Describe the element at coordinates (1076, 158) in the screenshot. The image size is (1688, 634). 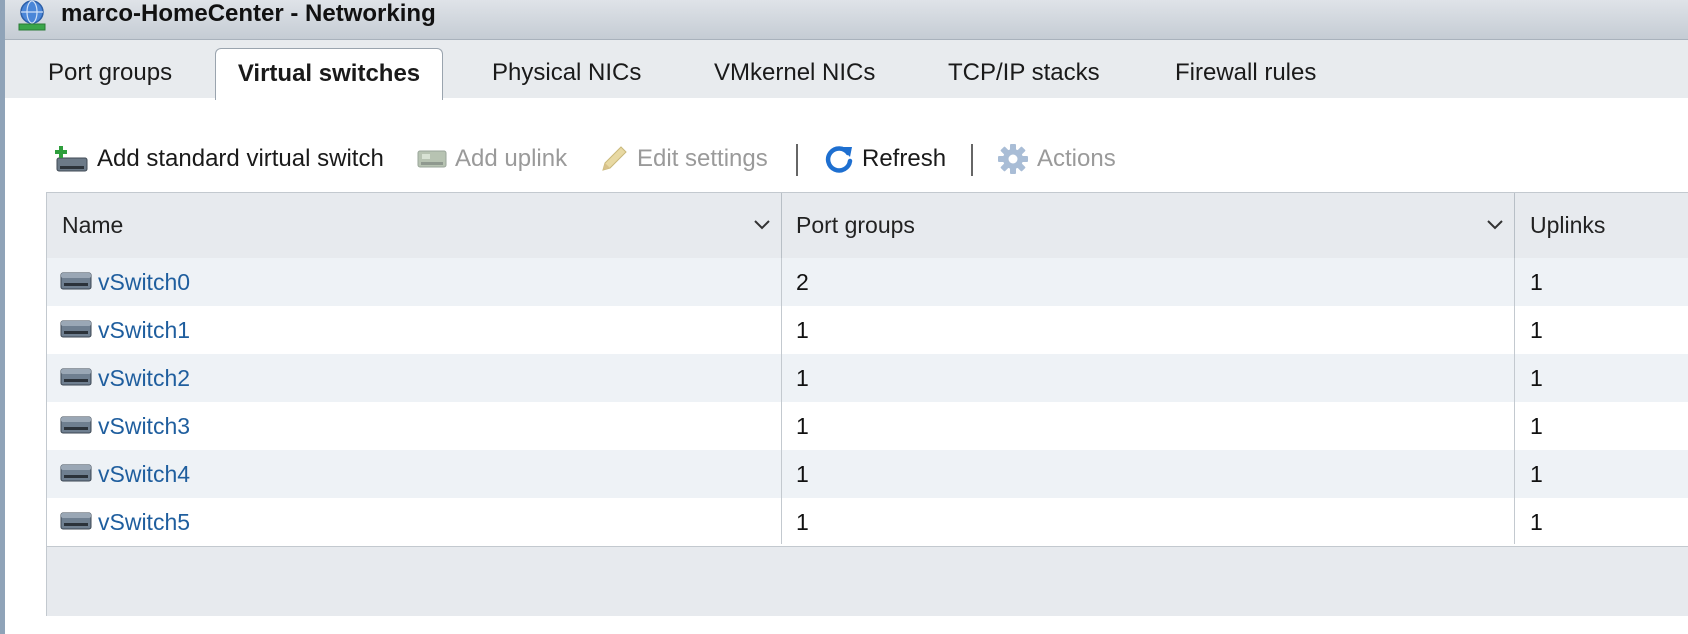
I see `actions-label: Actions` at that location.